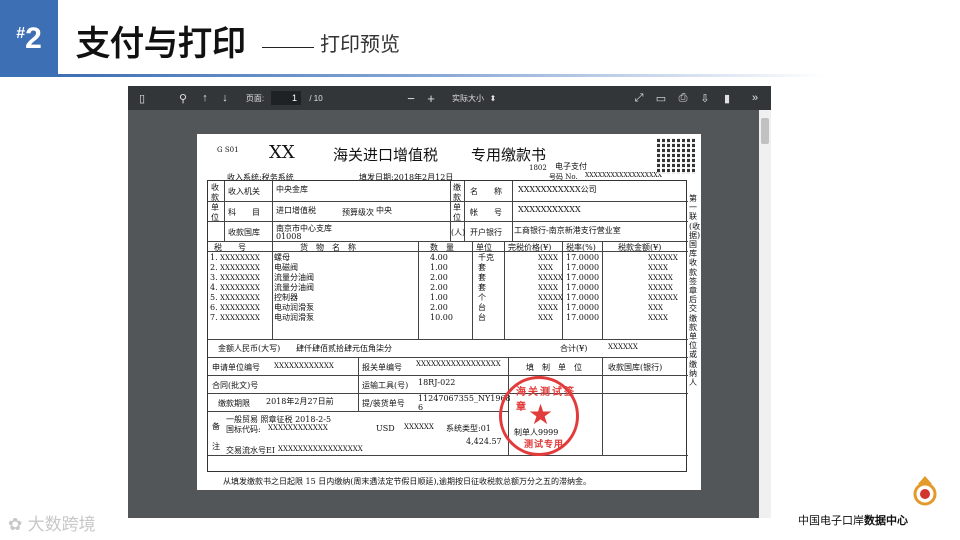  Describe the element at coordinates (243, 429) in the screenshot. I see `remarks-code-label: 国标代码:` at that location.